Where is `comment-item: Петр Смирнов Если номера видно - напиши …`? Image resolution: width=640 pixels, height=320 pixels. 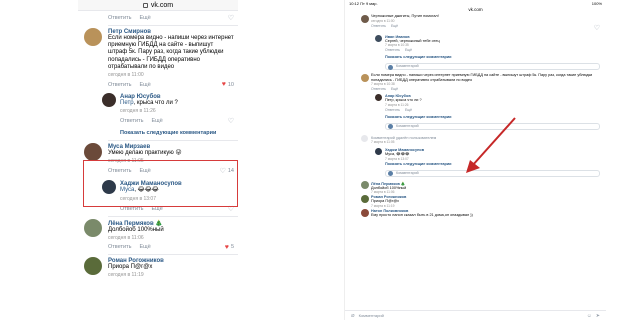 comment-item: Петр Смирнов Если номера видно - напиши … is located at coordinates (158, 58).